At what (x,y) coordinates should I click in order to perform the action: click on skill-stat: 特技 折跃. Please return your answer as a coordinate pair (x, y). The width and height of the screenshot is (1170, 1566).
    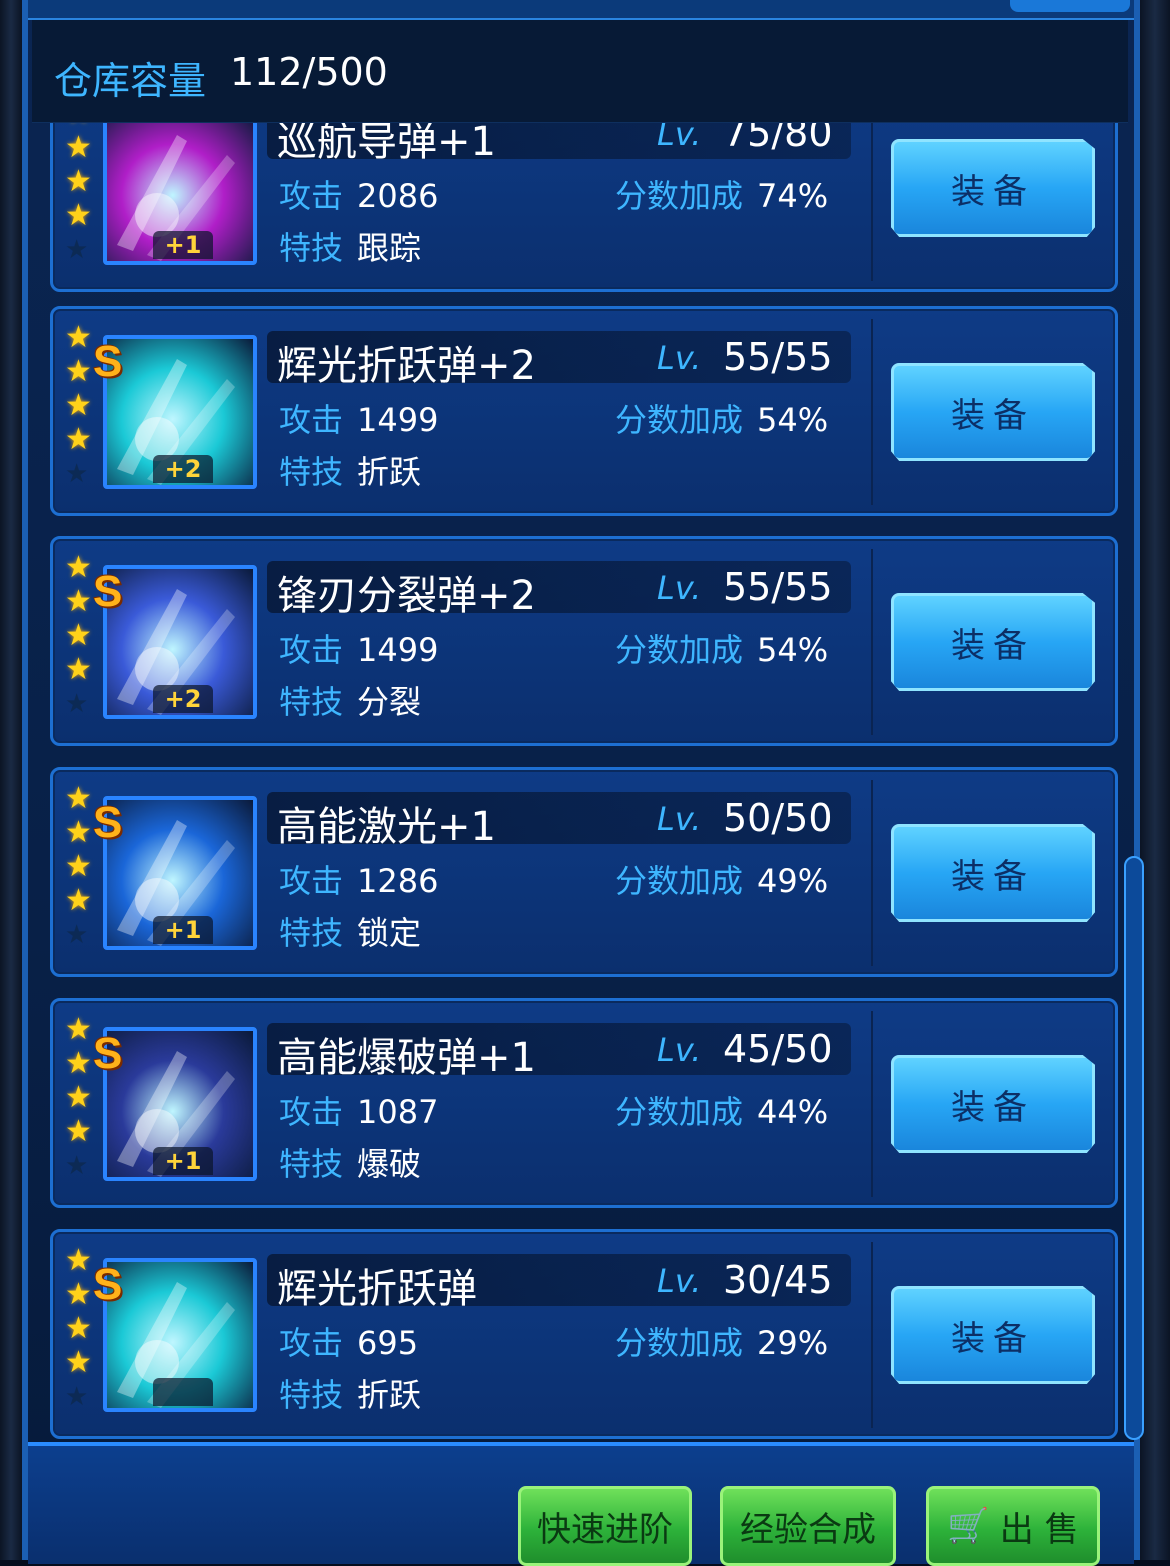
    Looking at the image, I should click on (350, 1393).